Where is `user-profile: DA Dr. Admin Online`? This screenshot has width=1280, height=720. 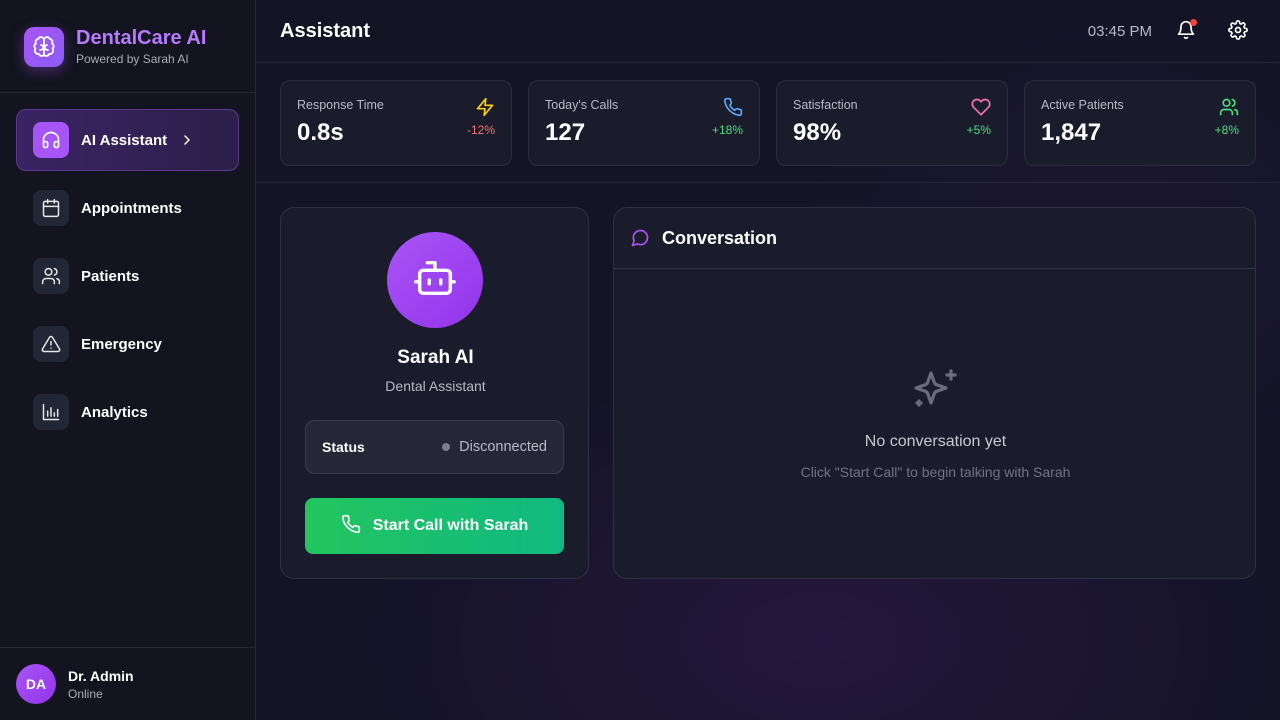
user-profile: DA Dr. Admin Online is located at coordinates (75, 684).